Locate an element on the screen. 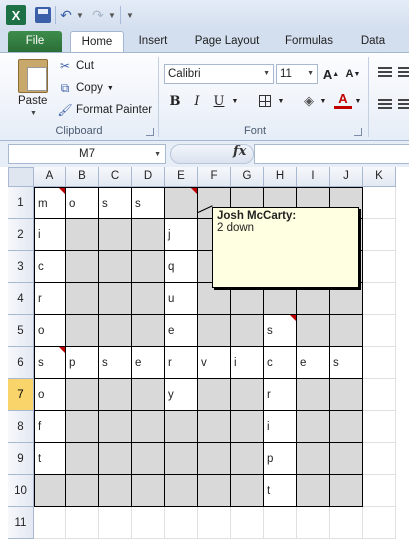 The width and height of the screenshot is (409, 539). cell-f10 is located at coordinates (214, 491).